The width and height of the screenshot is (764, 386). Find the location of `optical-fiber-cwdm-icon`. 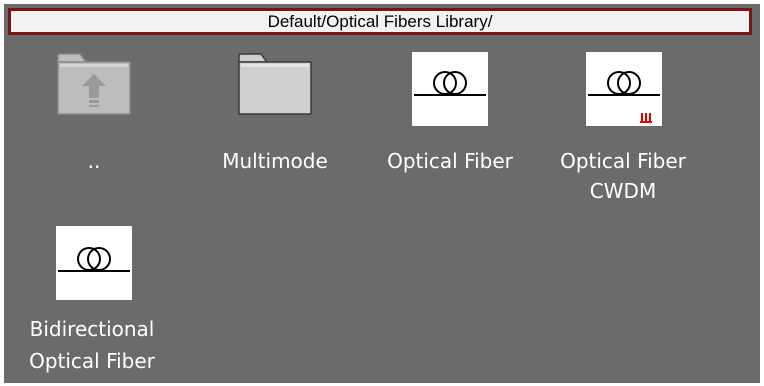

optical-fiber-cwdm-icon is located at coordinates (624, 89).